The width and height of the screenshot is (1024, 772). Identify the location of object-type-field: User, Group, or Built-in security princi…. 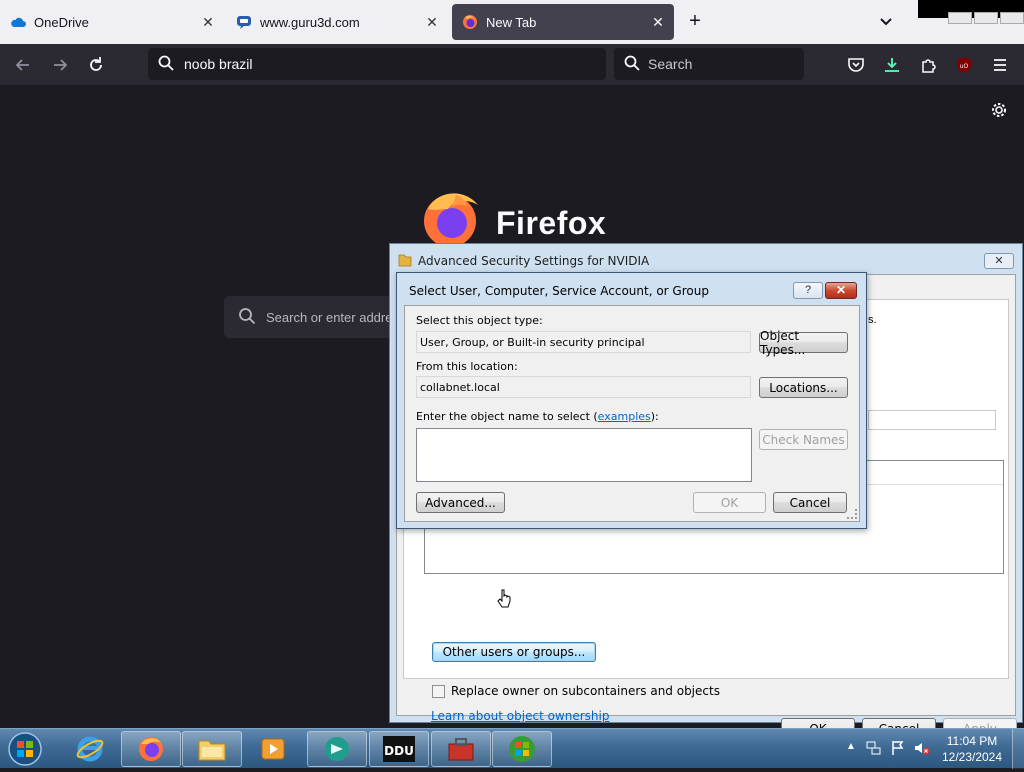
(583, 342).